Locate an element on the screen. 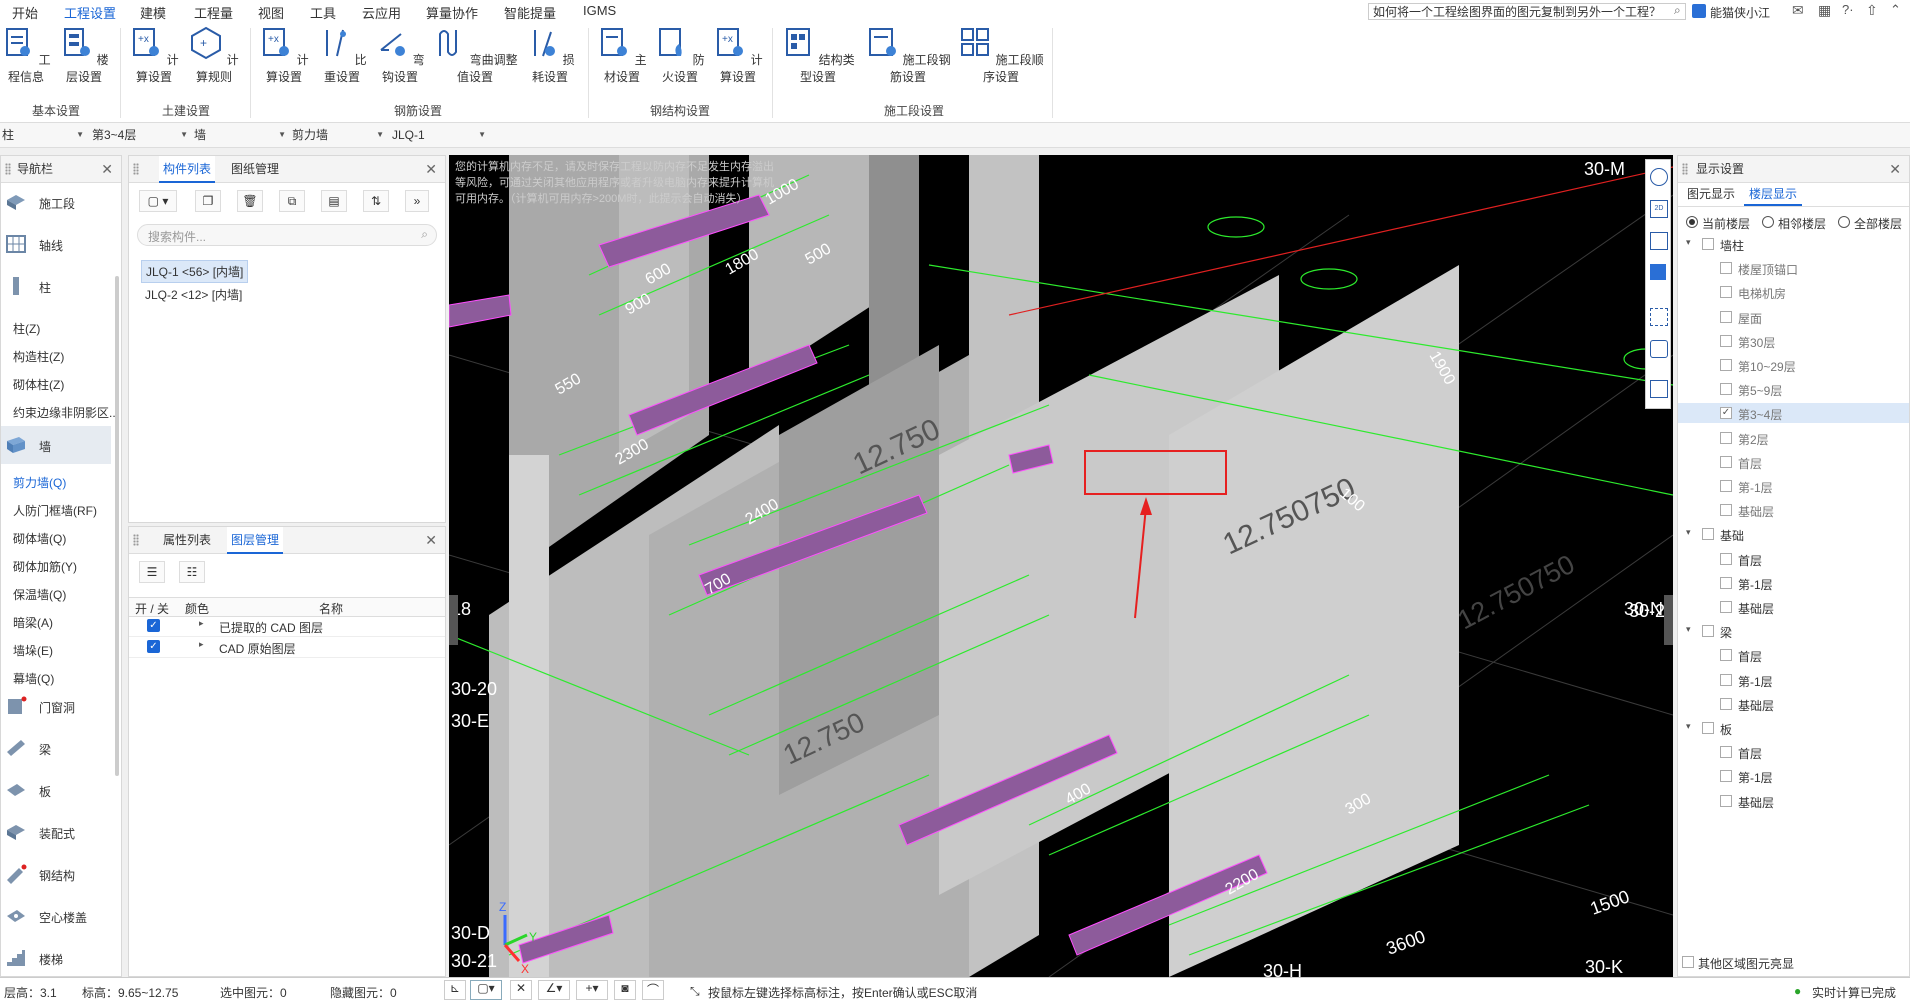 The height and width of the screenshot is (1003, 1910). nav-item-axis: 轴线 is located at coordinates (56, 246).